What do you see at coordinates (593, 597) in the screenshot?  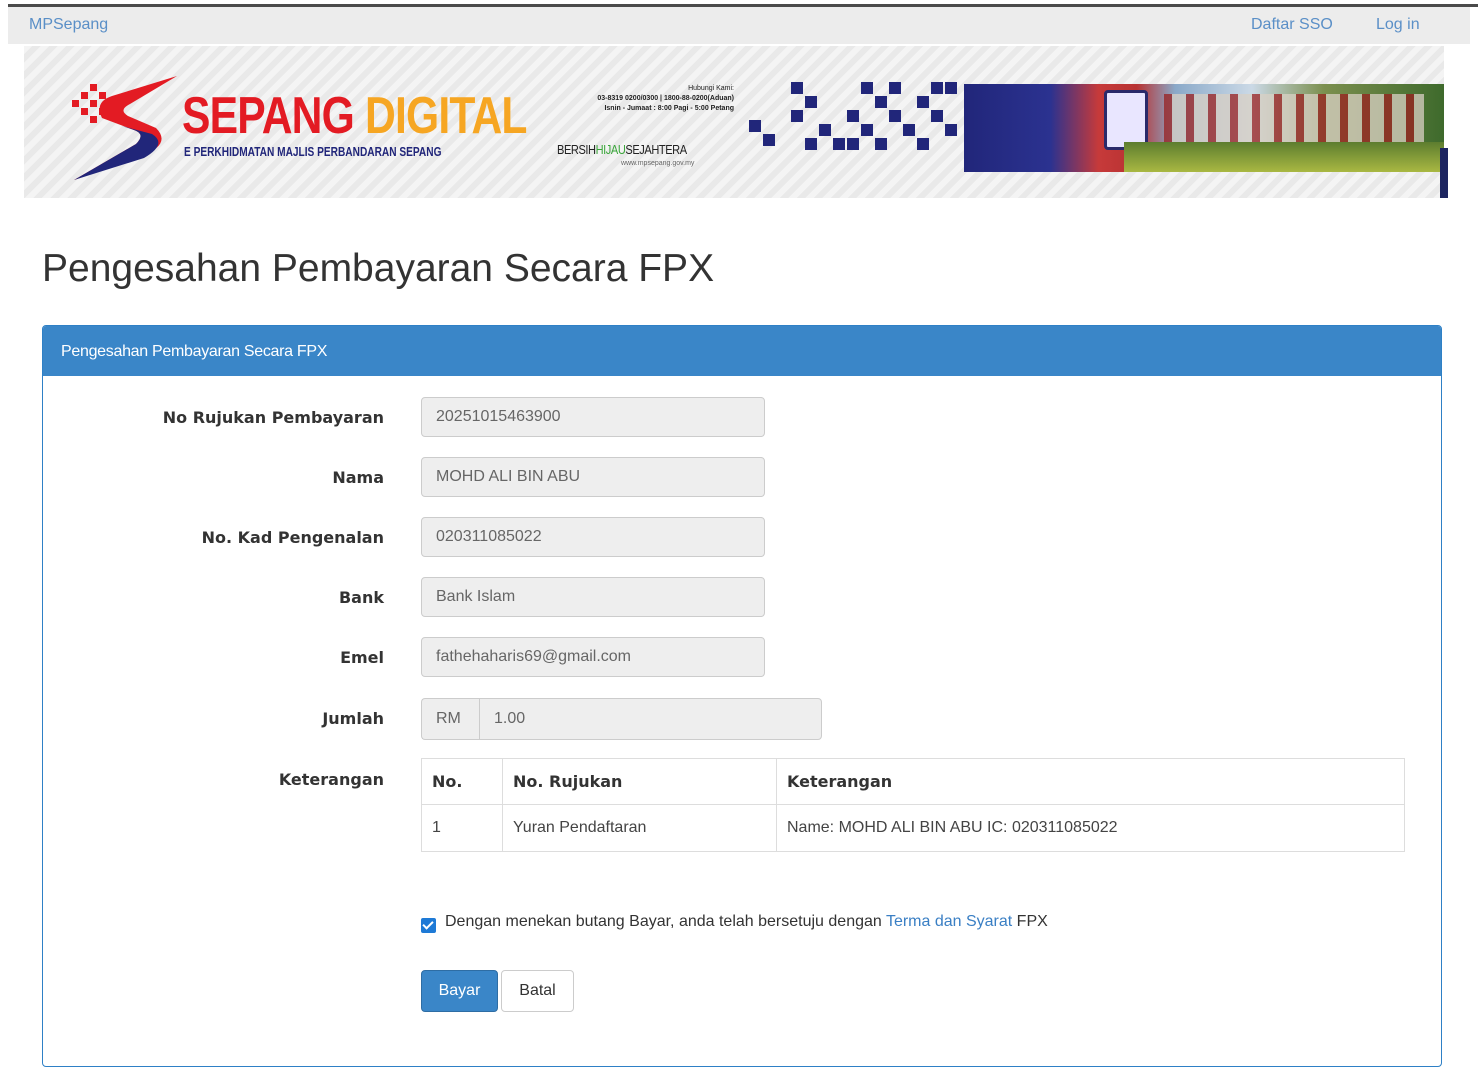 I see `bank-field: Bank Islam` at bounding box center [593, 597].